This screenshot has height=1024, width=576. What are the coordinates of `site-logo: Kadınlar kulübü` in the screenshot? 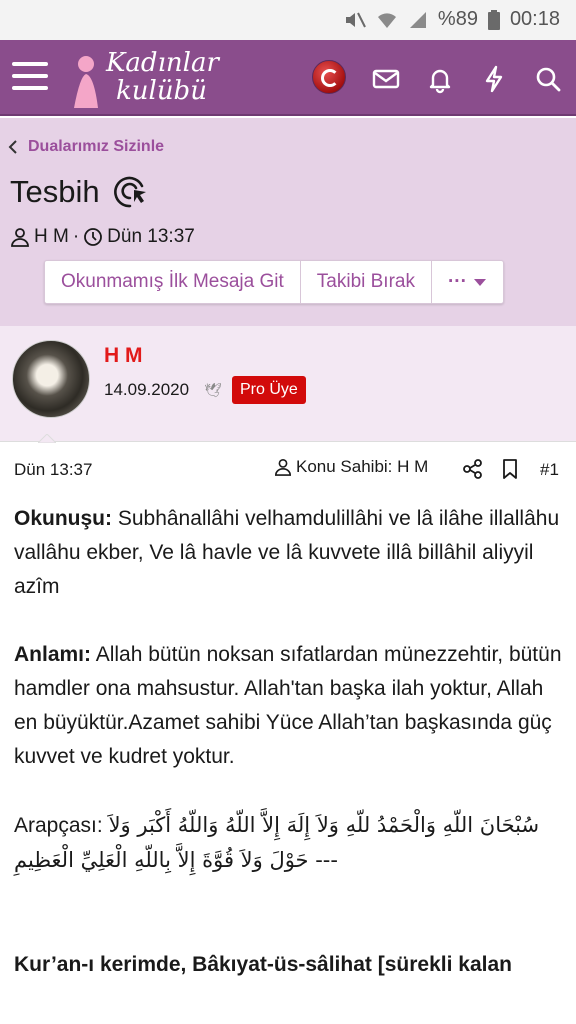 It's located at (146, 78).